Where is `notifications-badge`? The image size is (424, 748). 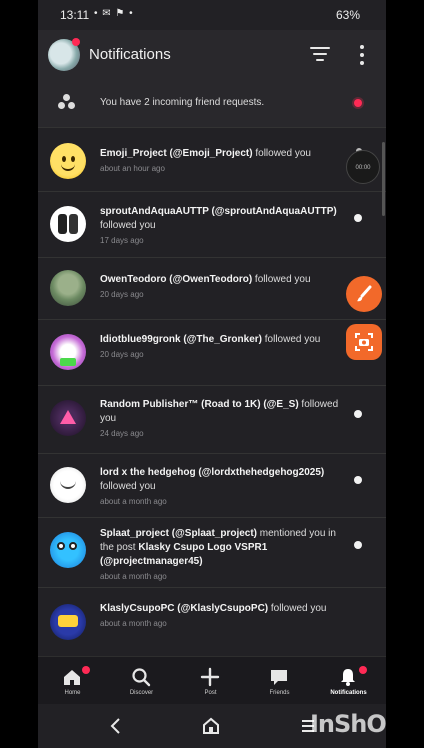
notifications-badge is located at coordinates (363, 670).